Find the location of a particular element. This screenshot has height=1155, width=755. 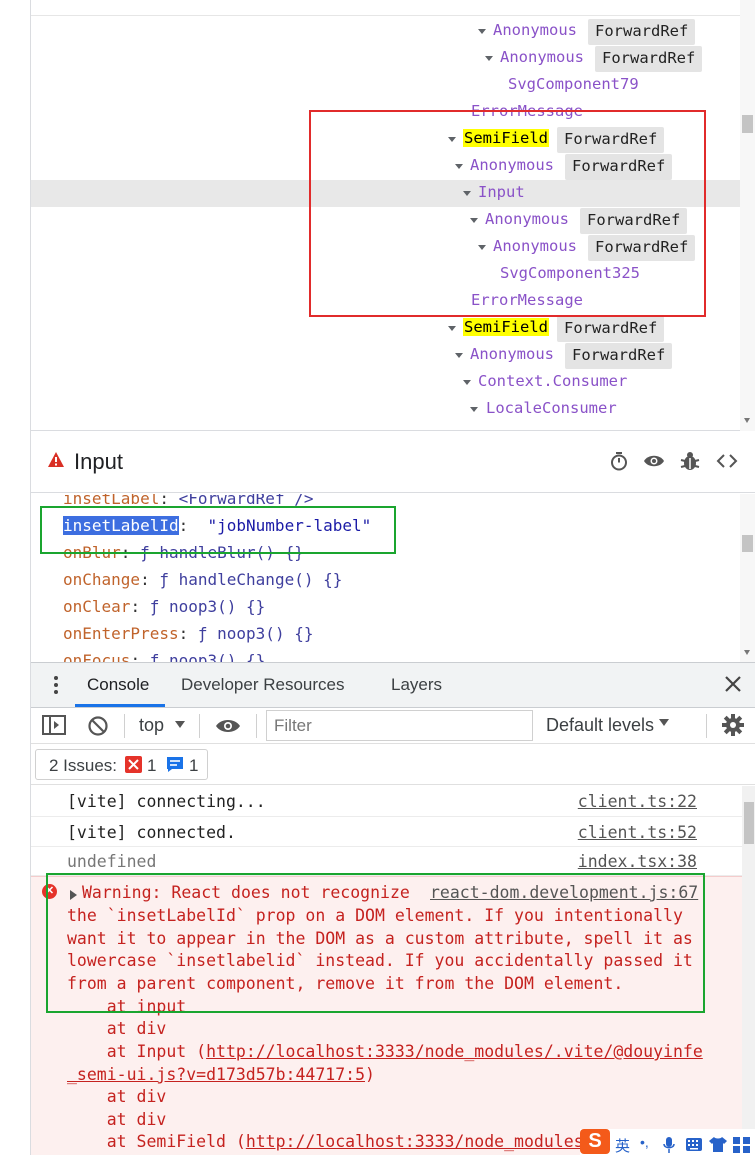

selected-component-title: Input is located at coordinates (98, 461).